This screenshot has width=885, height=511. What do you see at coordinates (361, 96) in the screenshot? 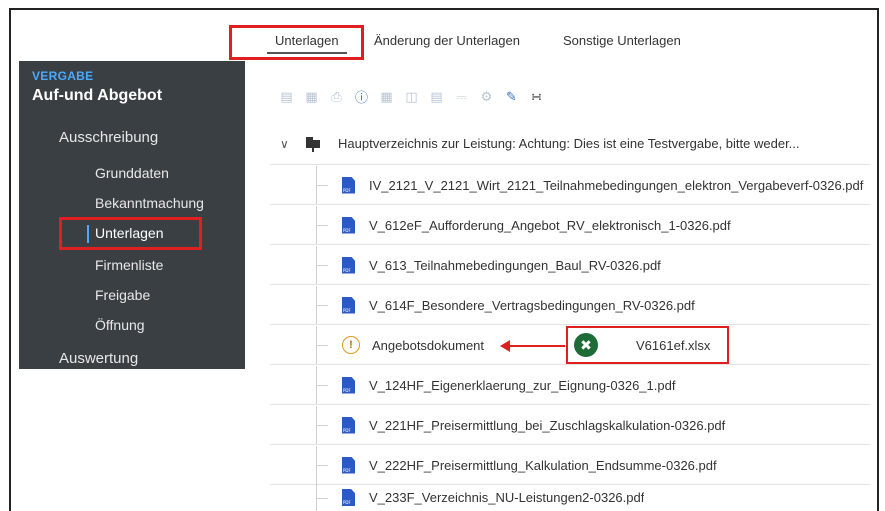
I see `info-icon: ⓘ` at bounding box center [361, 96].